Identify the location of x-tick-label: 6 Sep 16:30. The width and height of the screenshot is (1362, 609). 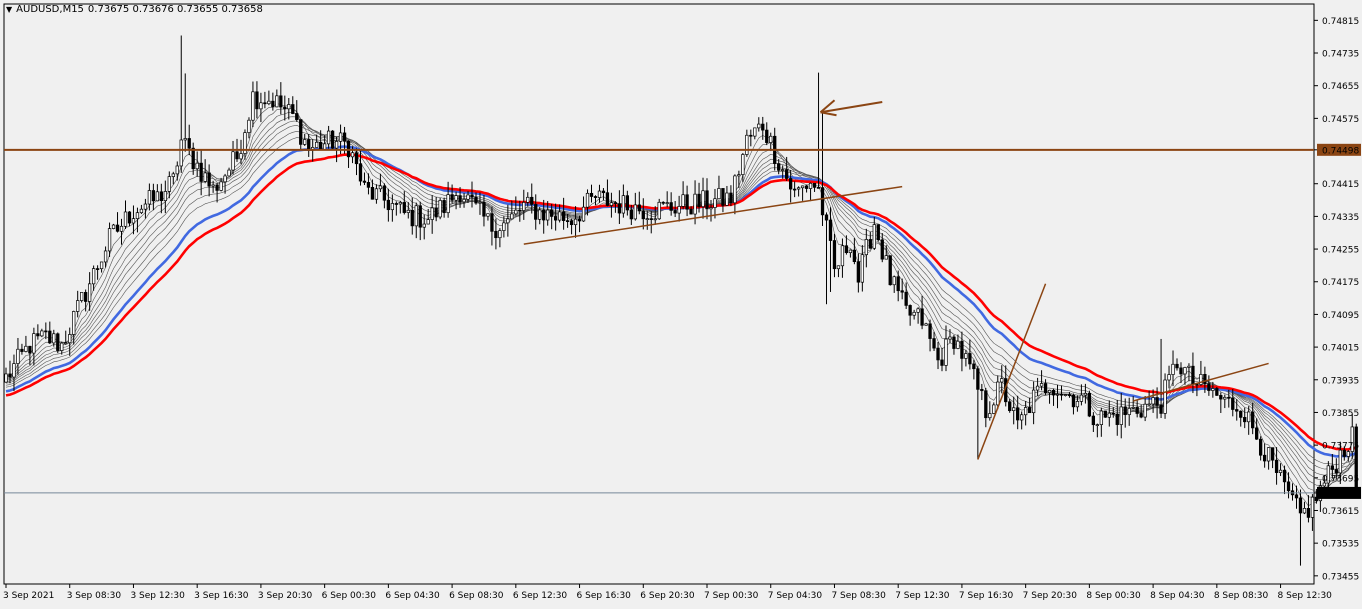
(604, 596).